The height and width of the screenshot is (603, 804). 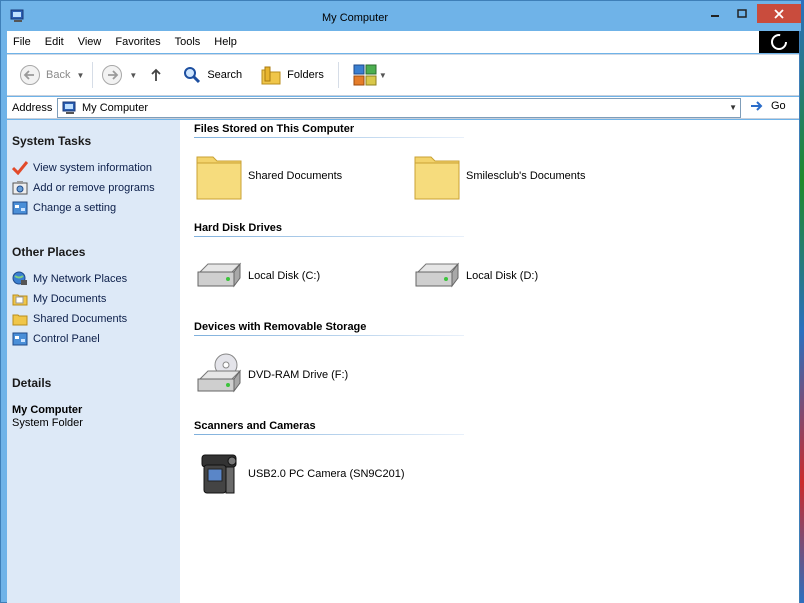 What do you see at coordinates (255, 426) in the screenshot?
I see `group-heading-scanners: Scanners and Cameras` at bounding box center [255, 426].